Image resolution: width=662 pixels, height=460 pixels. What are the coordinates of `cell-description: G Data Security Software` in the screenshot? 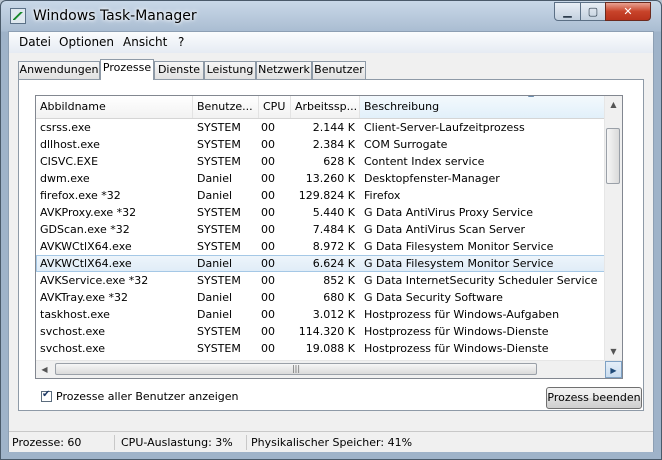 It's located at (433, 297).